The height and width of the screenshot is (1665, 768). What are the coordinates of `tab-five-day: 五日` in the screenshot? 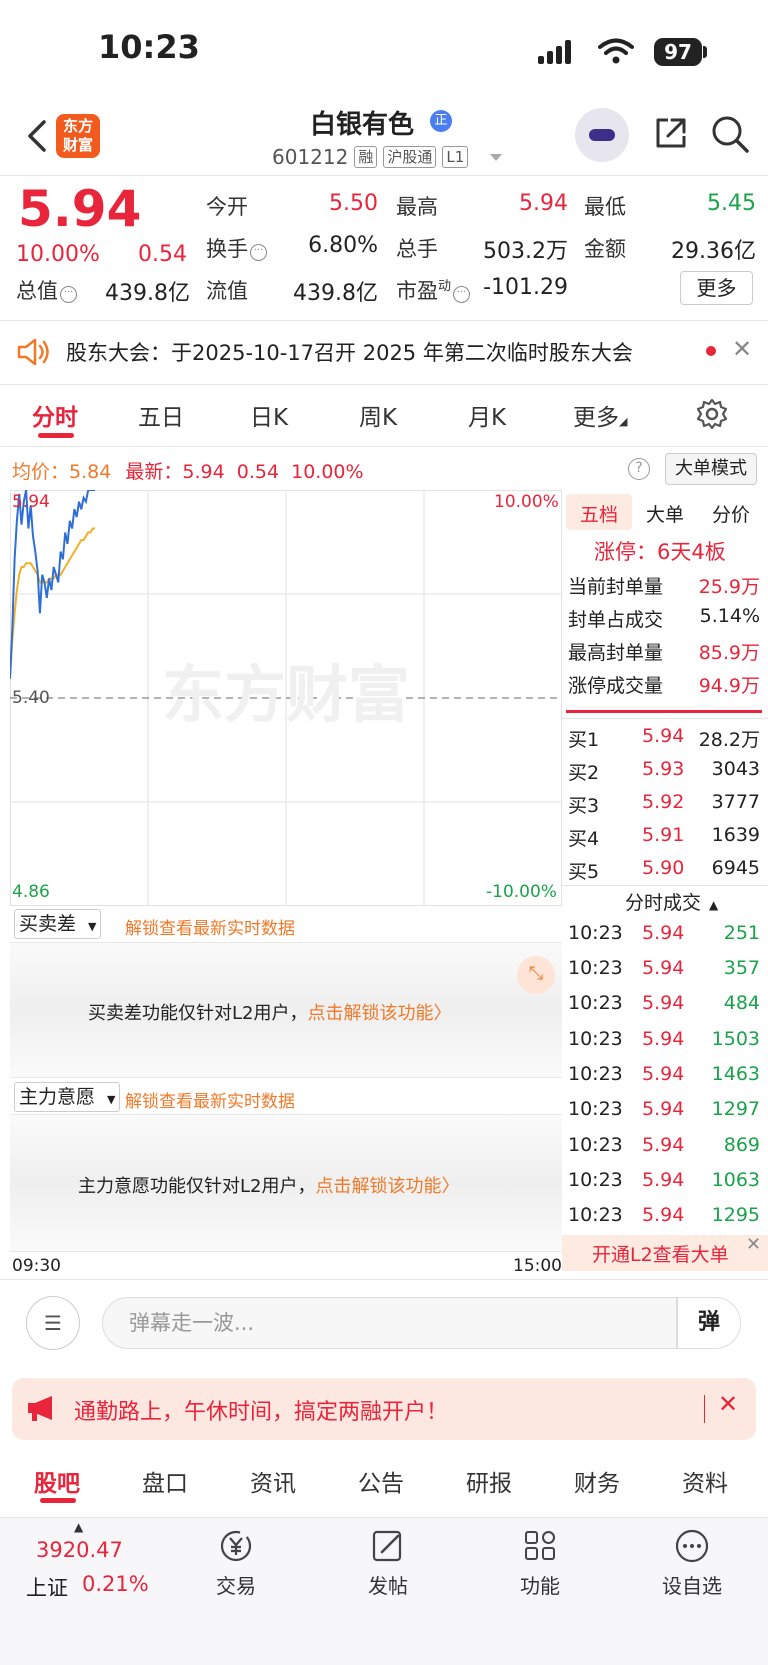 It's located at (161, 415).